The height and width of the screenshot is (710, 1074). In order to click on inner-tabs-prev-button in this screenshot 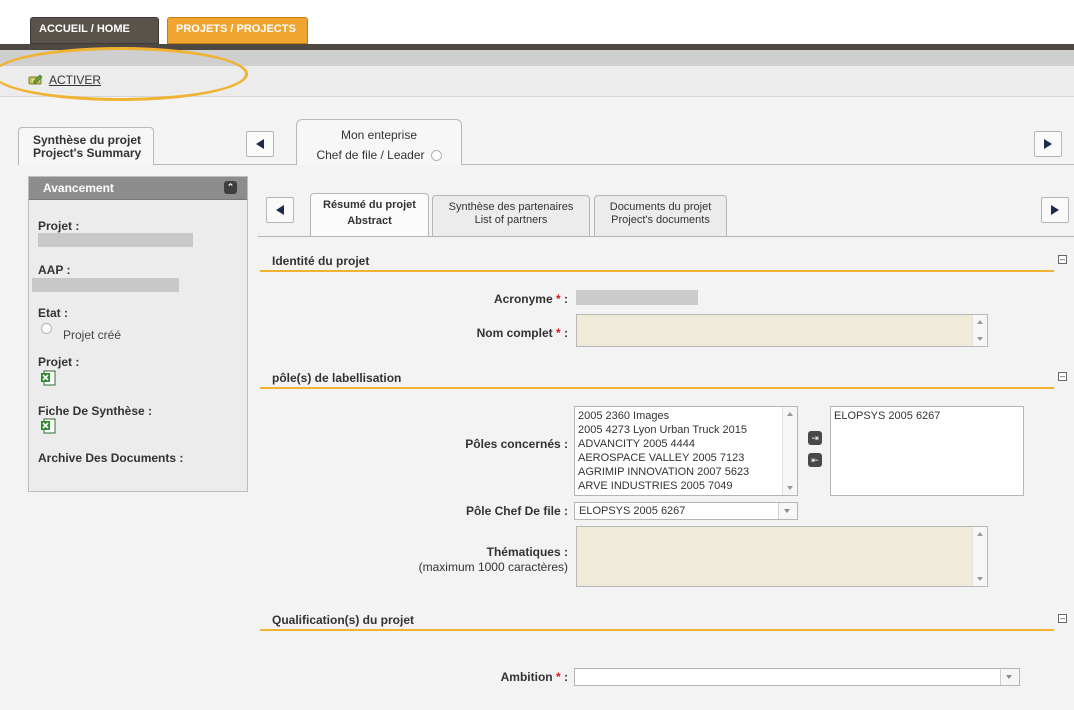, I will do `click(280, 210)`.